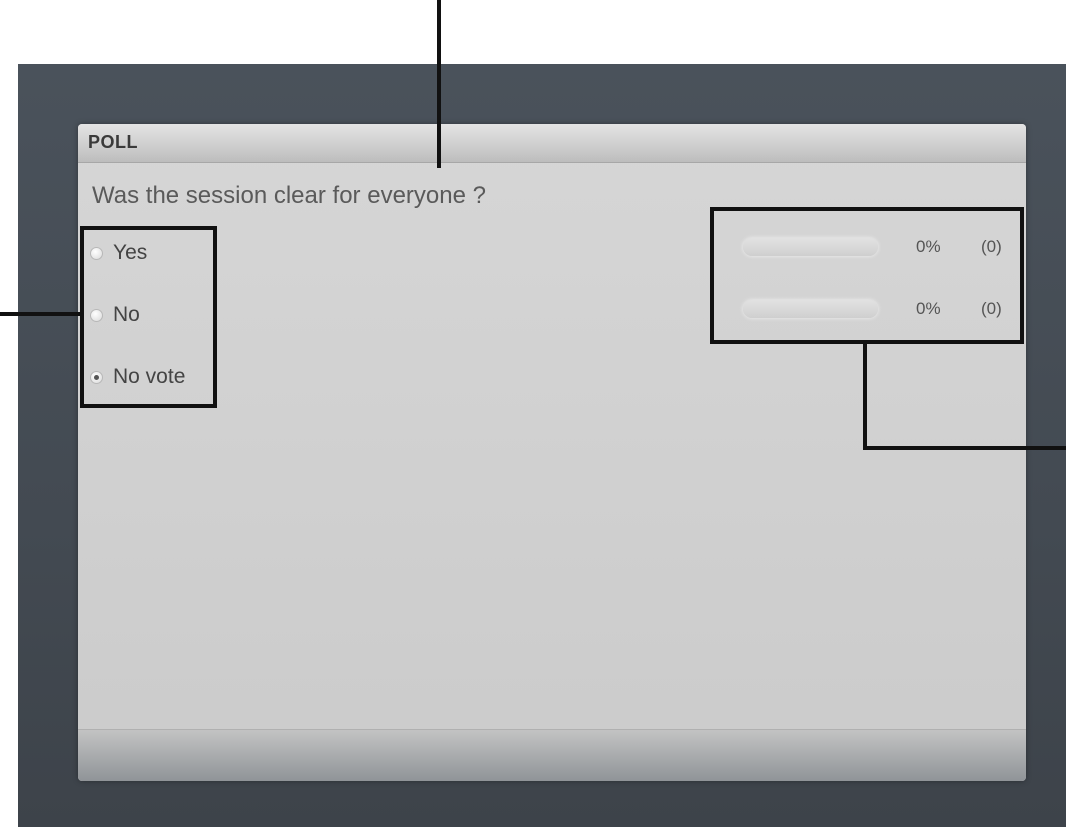  What do you see at coordinates (865, 396) in the screenshot?
I see `callout-line-results-vertical` at bounding box center [865, 396].